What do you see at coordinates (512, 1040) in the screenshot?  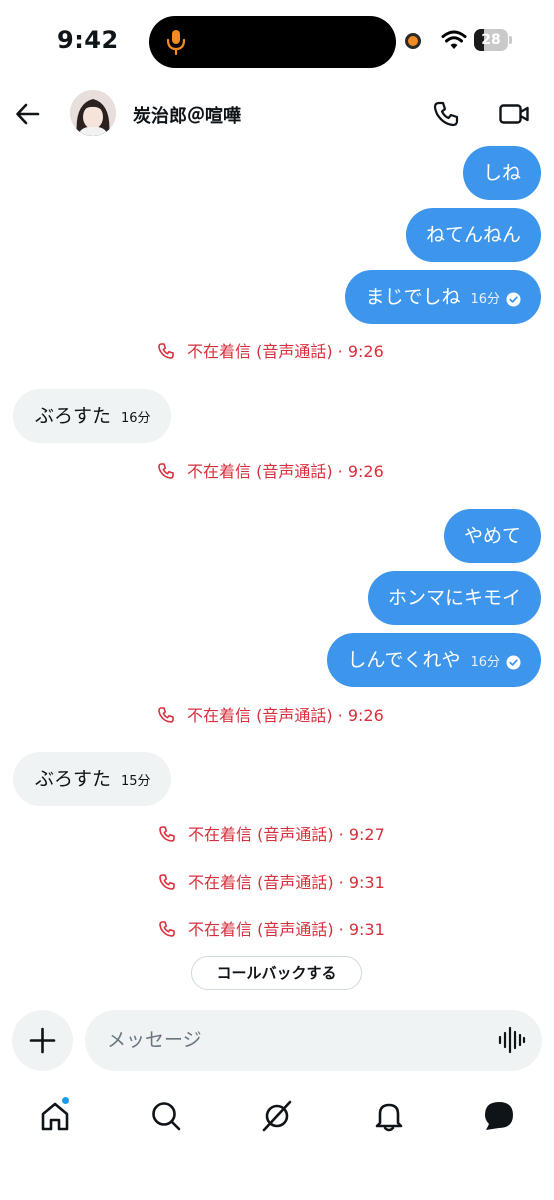 I see `voice-message-icon` at bounding box center [512, 1040].